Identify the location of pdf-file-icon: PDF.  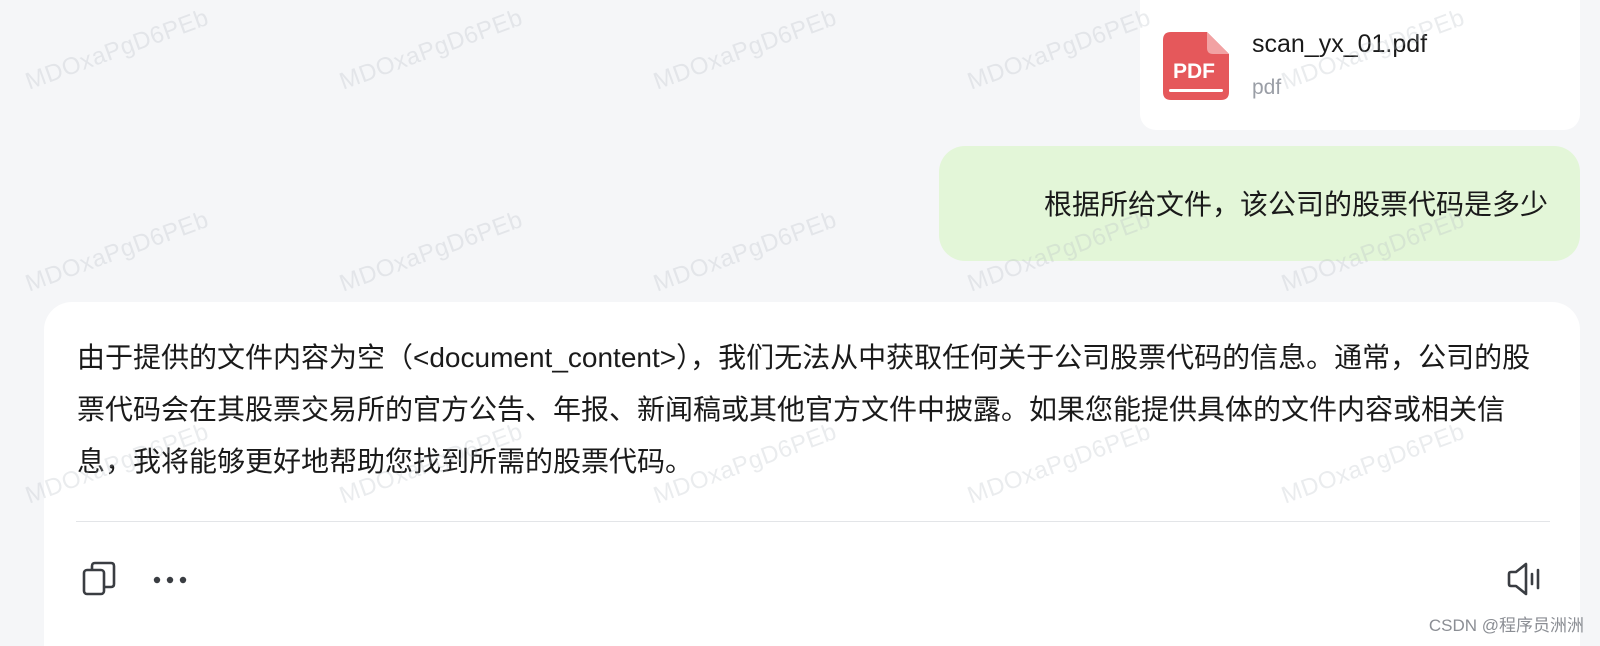
(1196, 66).